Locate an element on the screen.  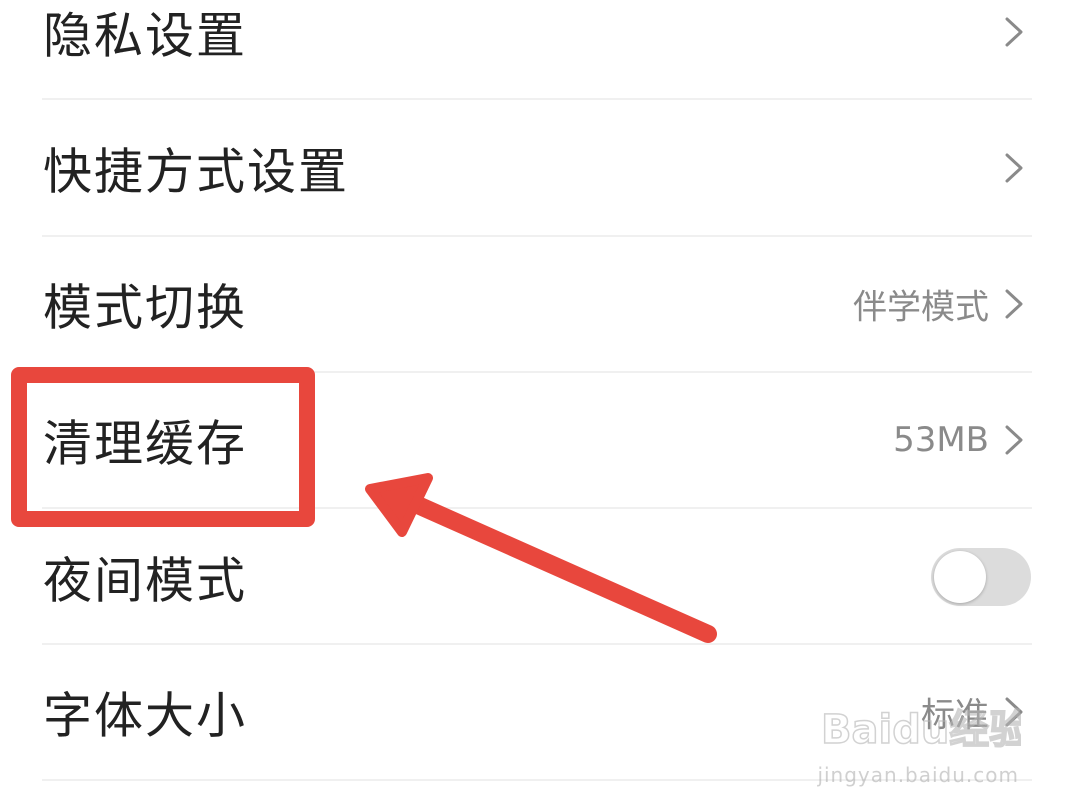
settings-item-label: 字体大小 is located at coordinates (145, 716).